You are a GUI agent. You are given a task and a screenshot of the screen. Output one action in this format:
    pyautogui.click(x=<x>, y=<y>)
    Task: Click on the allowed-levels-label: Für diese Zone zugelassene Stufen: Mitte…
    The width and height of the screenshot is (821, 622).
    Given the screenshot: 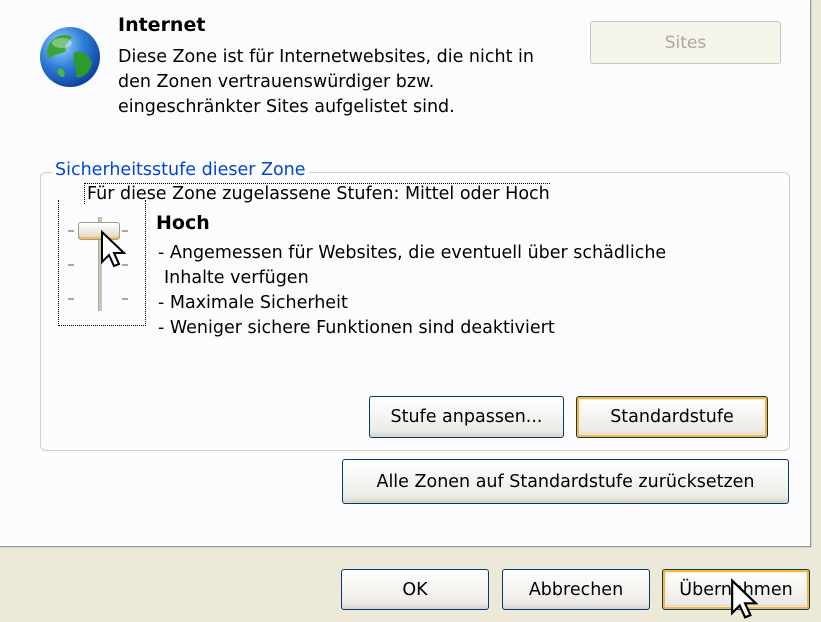 What is the action you would take?
    pyautogui.click(x=317, y=193)
    